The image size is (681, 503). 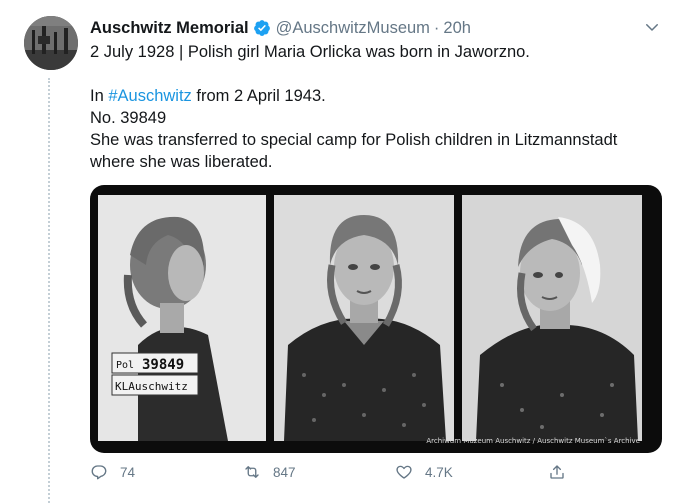 I want to click on retweet-count: 847, so click(x=284, y=472).